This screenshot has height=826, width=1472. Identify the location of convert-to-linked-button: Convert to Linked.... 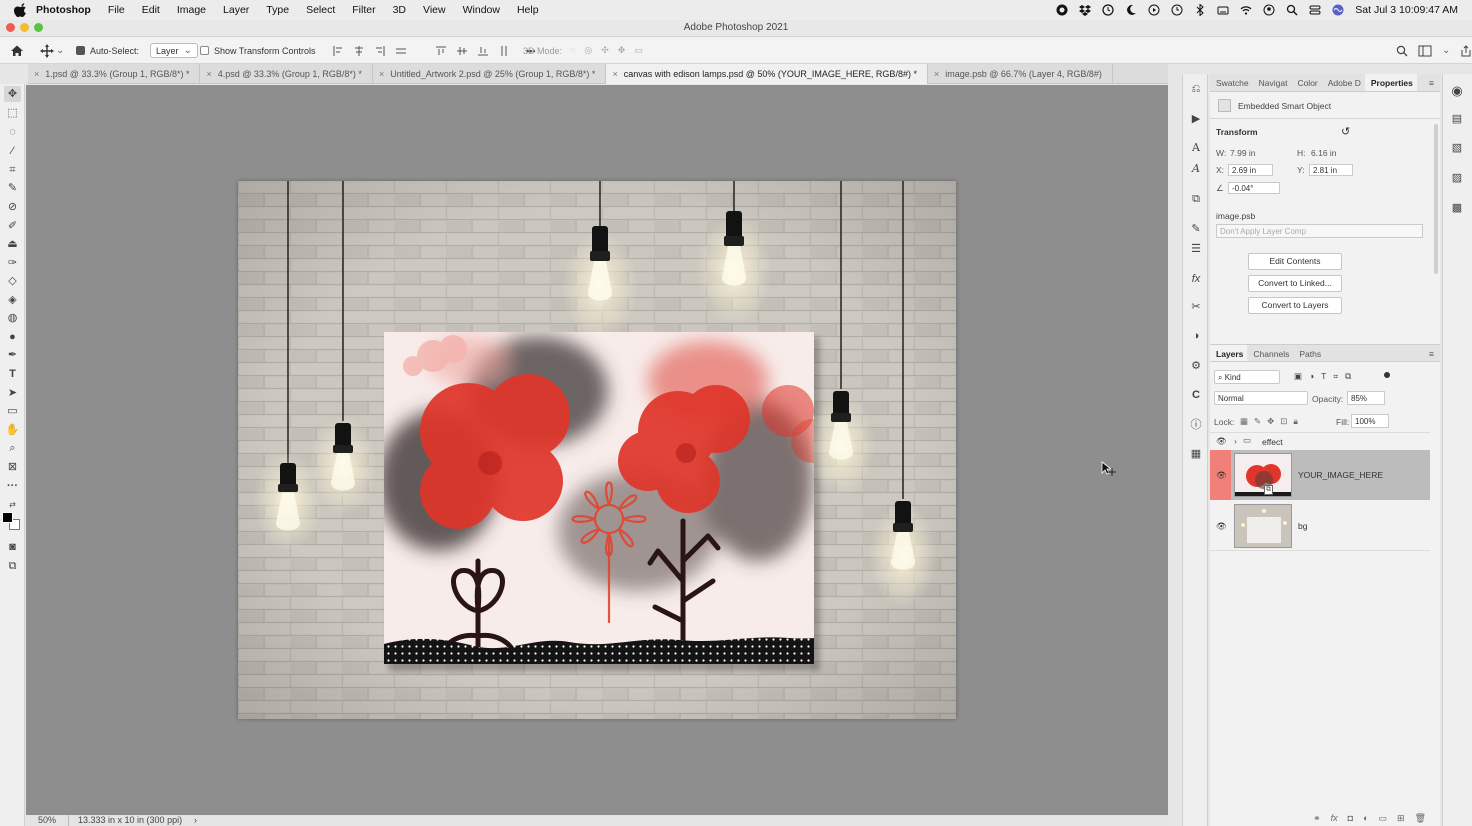
(1295, 283).